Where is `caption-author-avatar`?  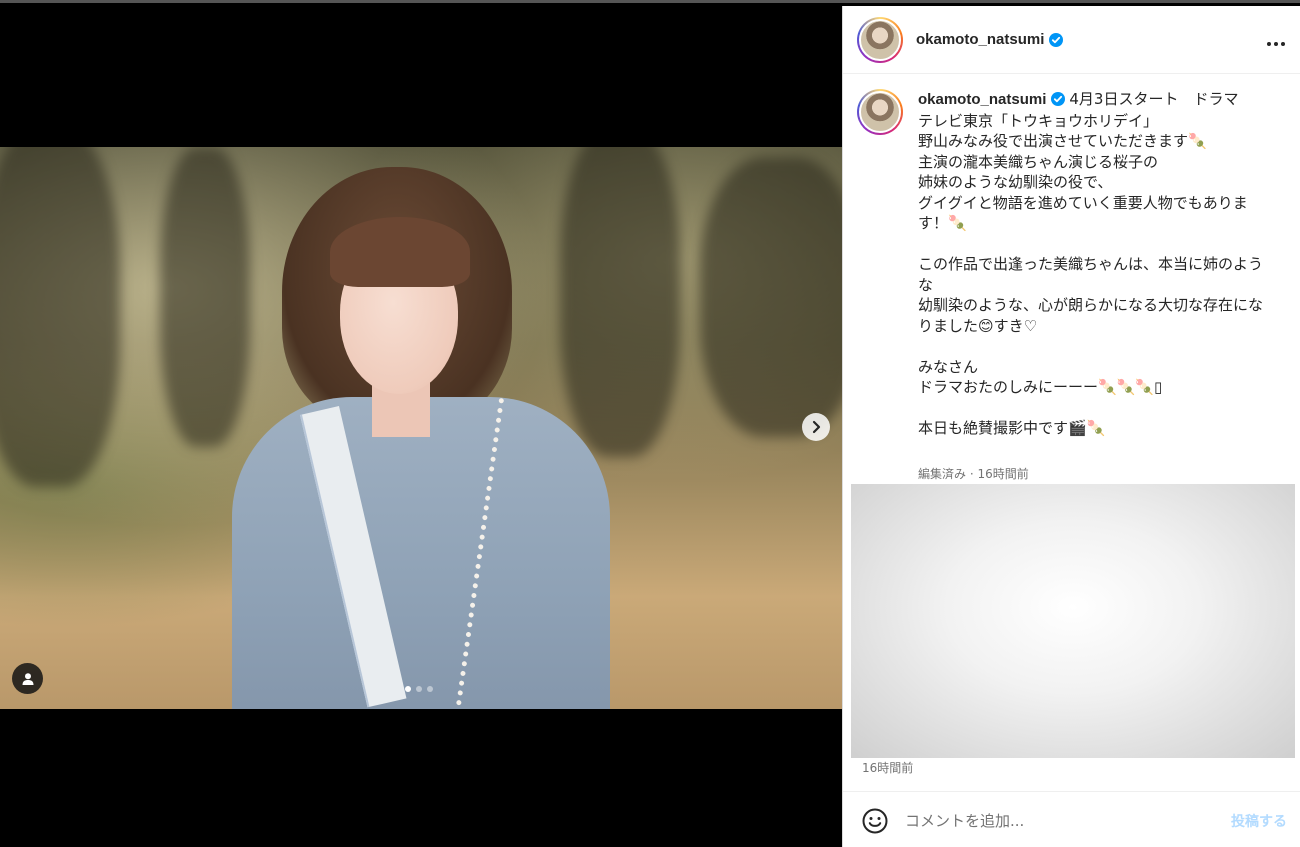
caption-author-avatar is located at coordinates (880, 112).